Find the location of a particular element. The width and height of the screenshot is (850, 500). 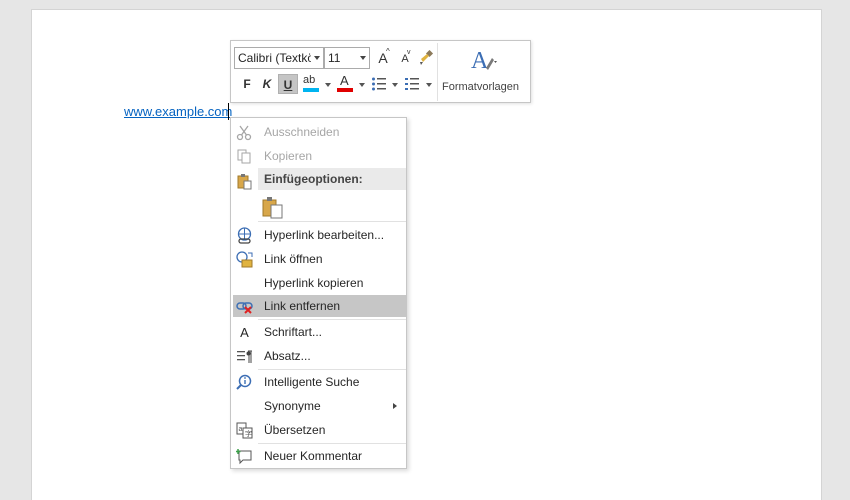

bullet-list-icon is located at coordinates (379, 84).